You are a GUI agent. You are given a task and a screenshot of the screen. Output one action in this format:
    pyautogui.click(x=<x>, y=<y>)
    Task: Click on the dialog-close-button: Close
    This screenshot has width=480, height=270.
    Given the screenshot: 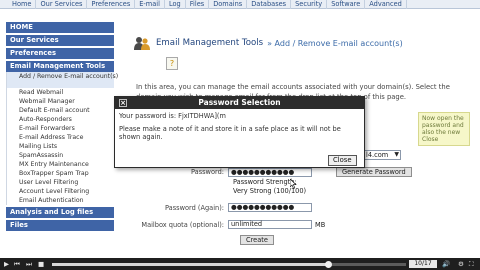 What is the action you would take?
    pyautogui.click(x=342, y=160)
    